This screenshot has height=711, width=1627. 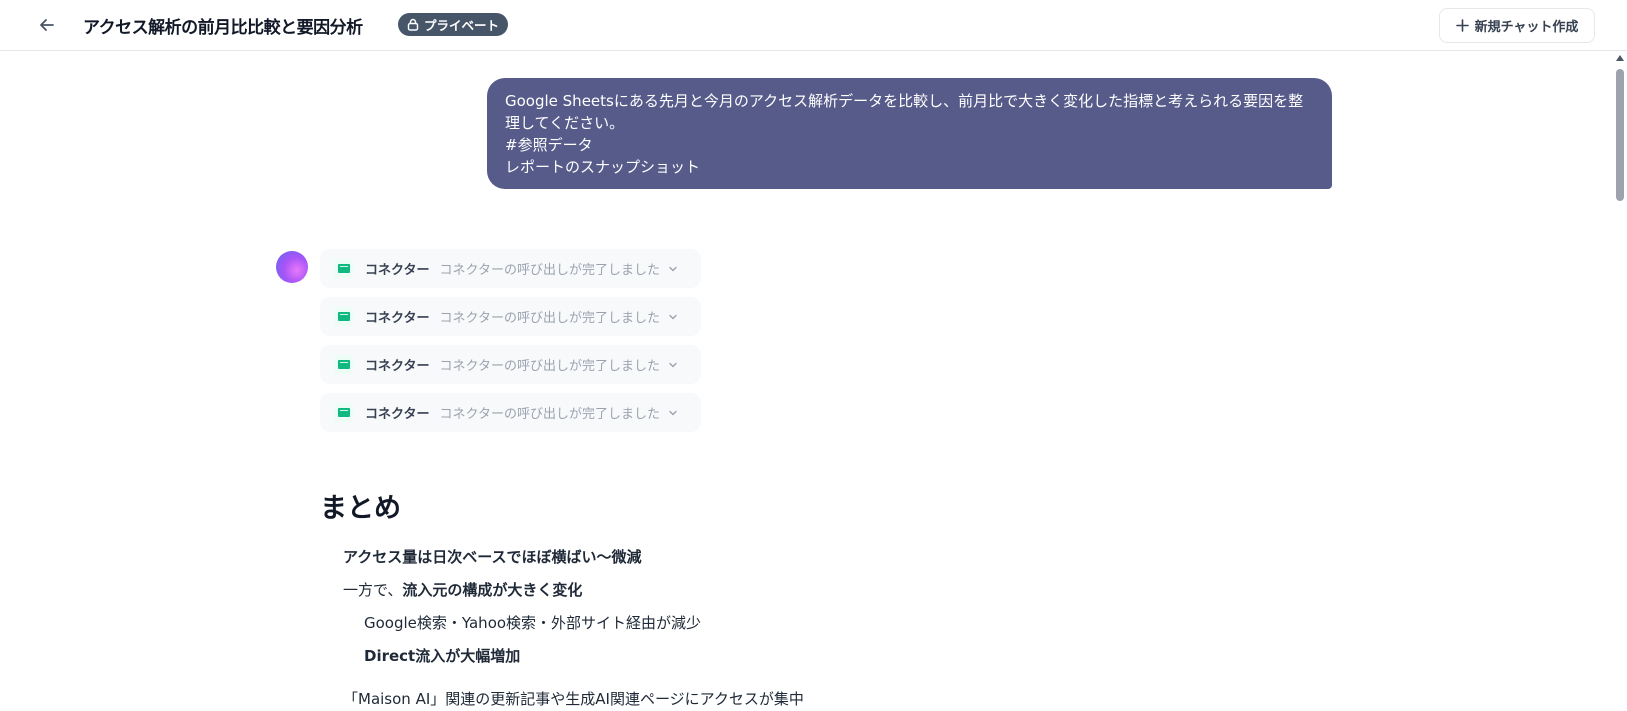 I want to click on scroll-up-arrow-icon, so click(x=1620, y=58).